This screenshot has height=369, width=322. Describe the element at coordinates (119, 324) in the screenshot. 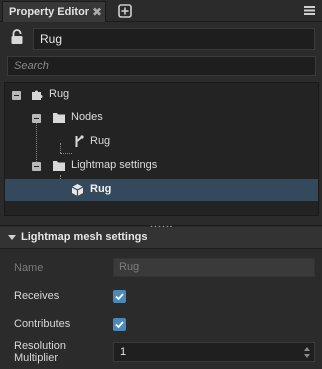

I see `contributes-checkbox` at that location.